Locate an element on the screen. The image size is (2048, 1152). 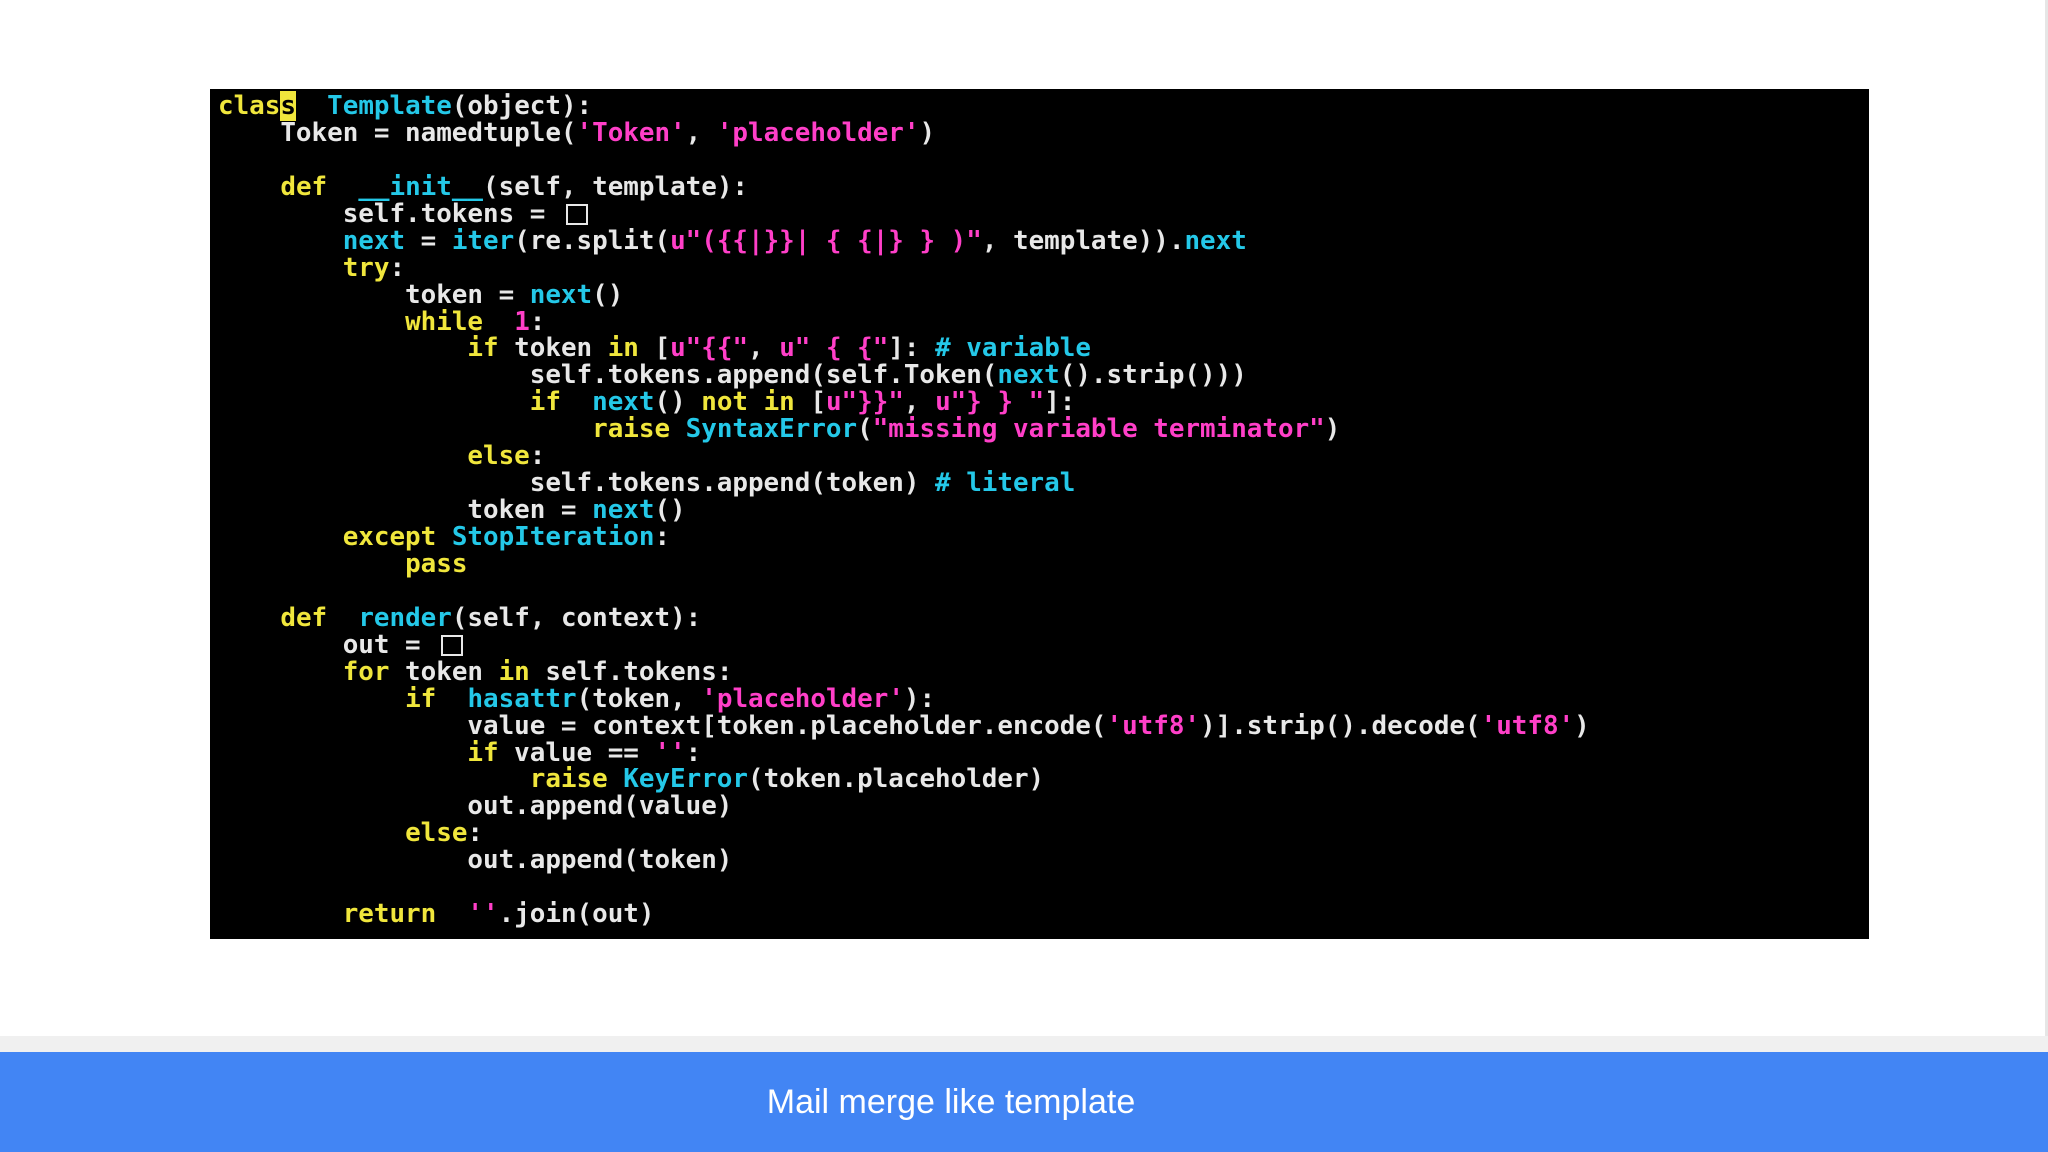
code-token: "missing variable terminator" is located at coordinates (1098, 429).